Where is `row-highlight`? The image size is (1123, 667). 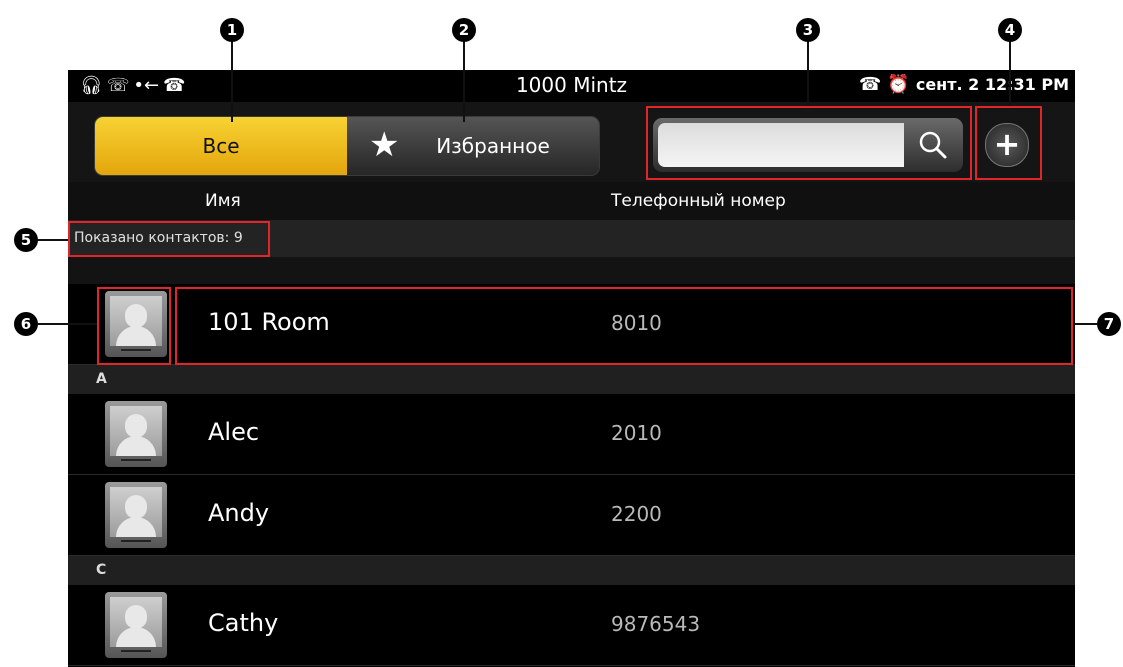
row-highlight is located at coordinates (624, 326).